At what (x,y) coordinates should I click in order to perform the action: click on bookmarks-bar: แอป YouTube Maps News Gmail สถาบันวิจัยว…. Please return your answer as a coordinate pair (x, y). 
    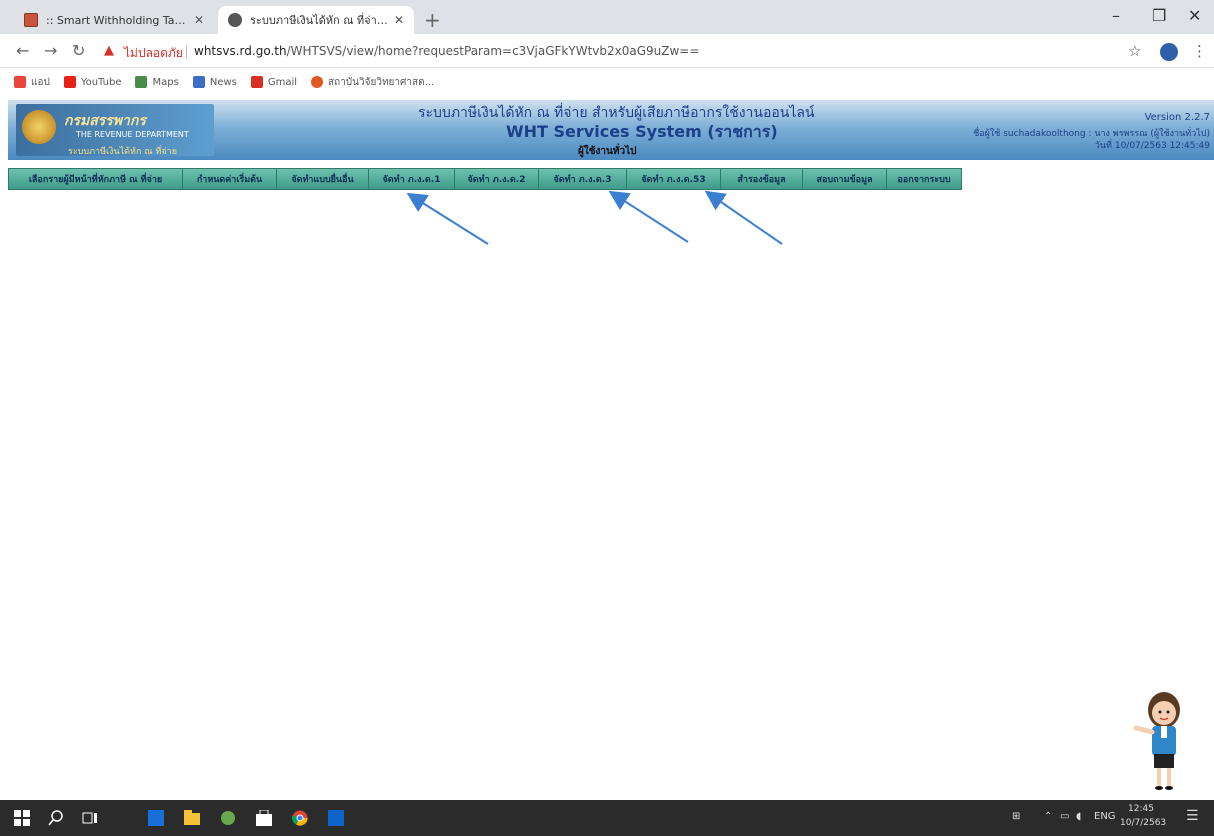
    Looking at the image, I should click on (607, 82).